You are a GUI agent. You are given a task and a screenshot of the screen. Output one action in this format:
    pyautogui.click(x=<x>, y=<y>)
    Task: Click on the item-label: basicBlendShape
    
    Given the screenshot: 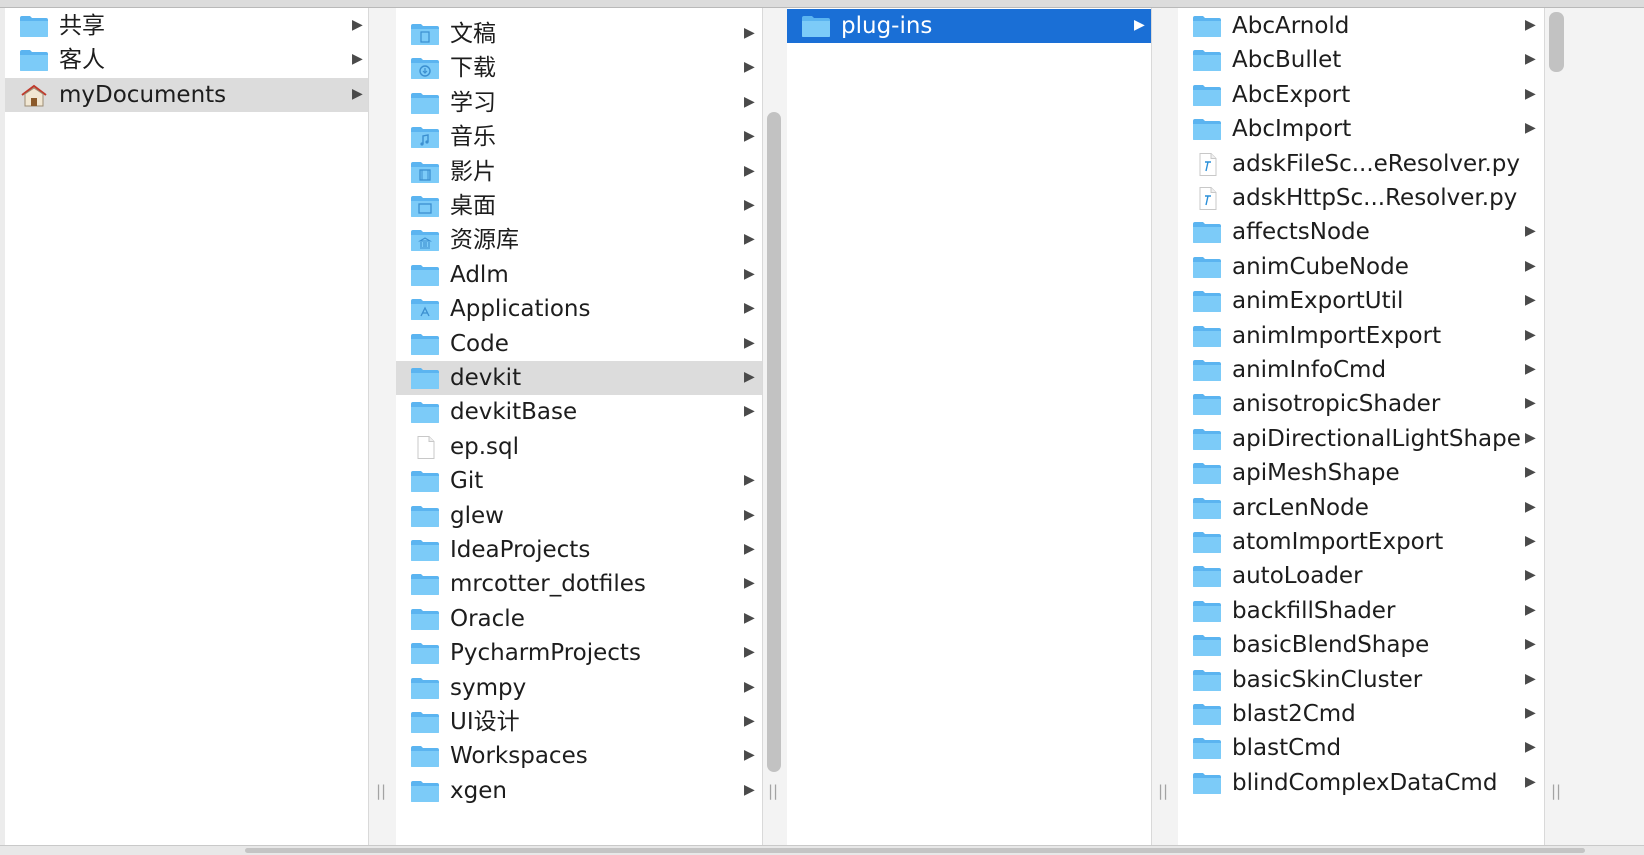 What is the action you would take?
    pyautogui.click(x=1331, y=645)
    